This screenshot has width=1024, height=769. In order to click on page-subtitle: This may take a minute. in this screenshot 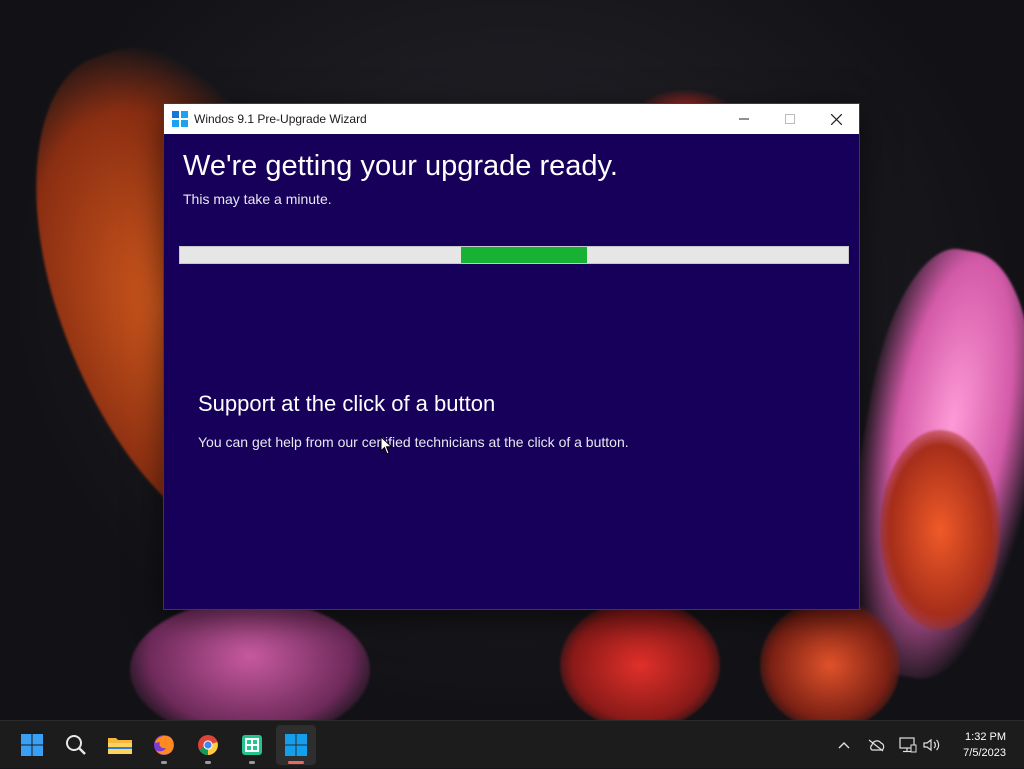, I will do `click(257, 199)`.